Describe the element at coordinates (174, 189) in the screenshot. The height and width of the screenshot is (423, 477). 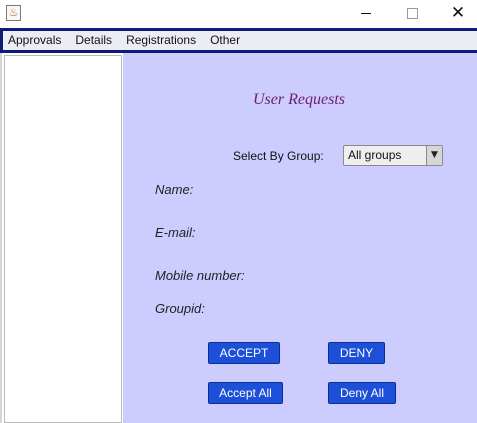
I see `name-label: Name:` at that location.